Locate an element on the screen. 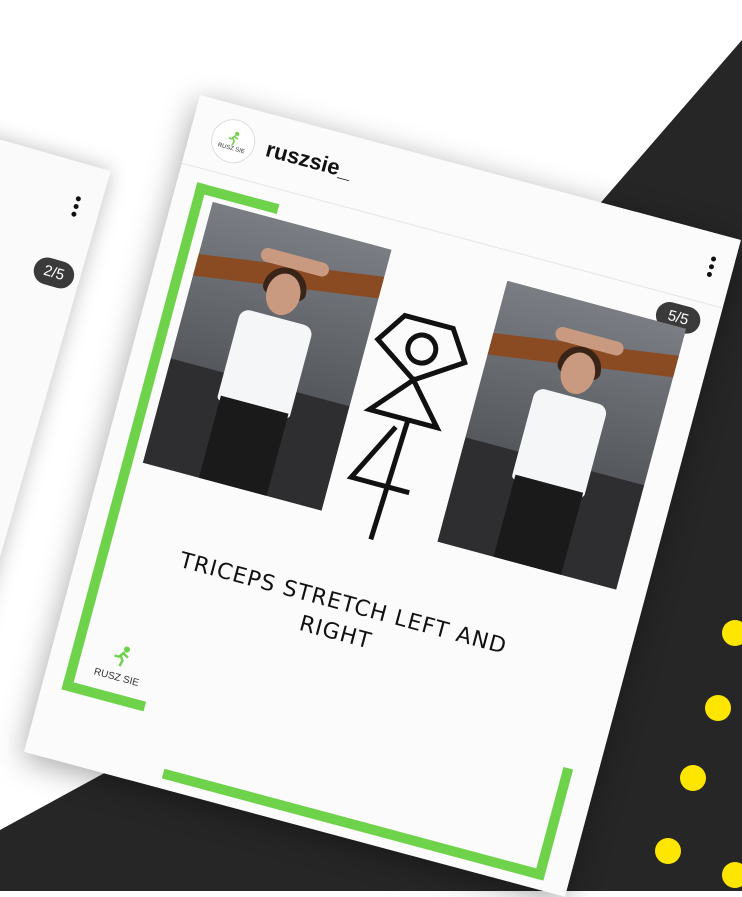 This screenshot has width=742, height=897. avatar: RUSZ SIE is located at coordinates (233, 141).